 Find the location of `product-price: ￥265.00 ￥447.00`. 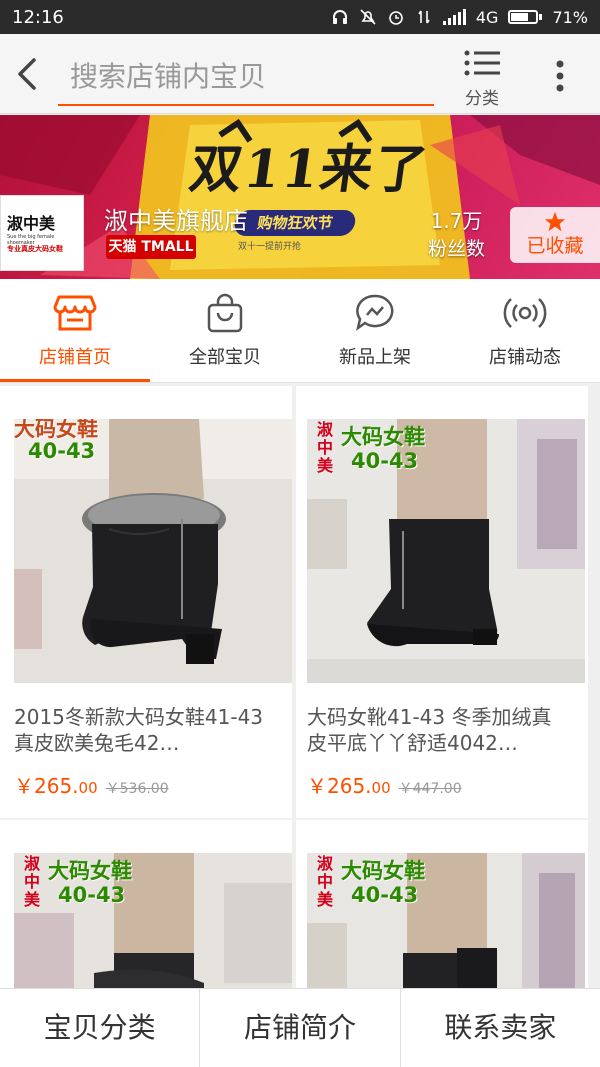

product-price: ￥265.00 ￥447.00 is located at coordinates (384, 784).